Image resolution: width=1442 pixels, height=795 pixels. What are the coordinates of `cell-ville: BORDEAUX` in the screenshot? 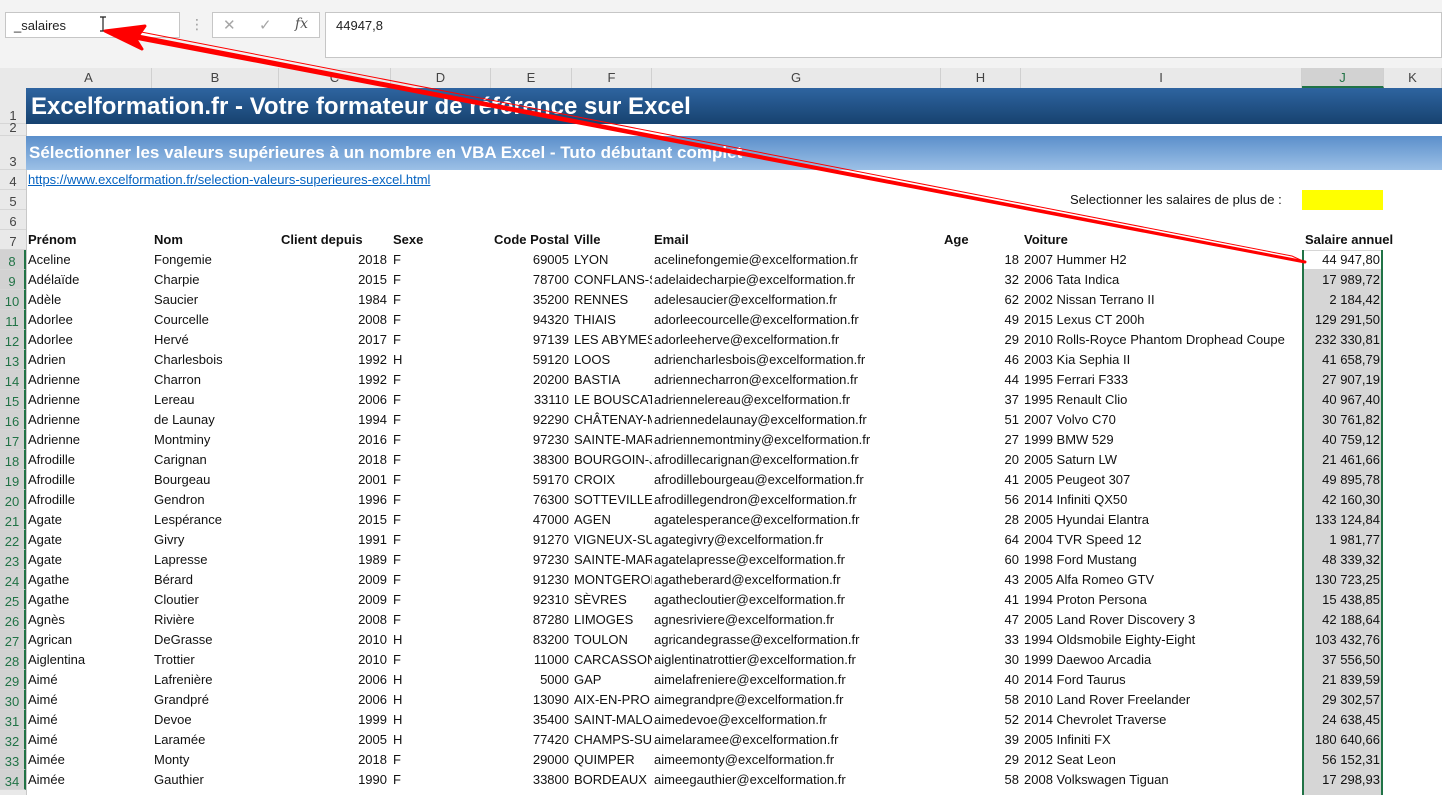 It's located at (613, 779).